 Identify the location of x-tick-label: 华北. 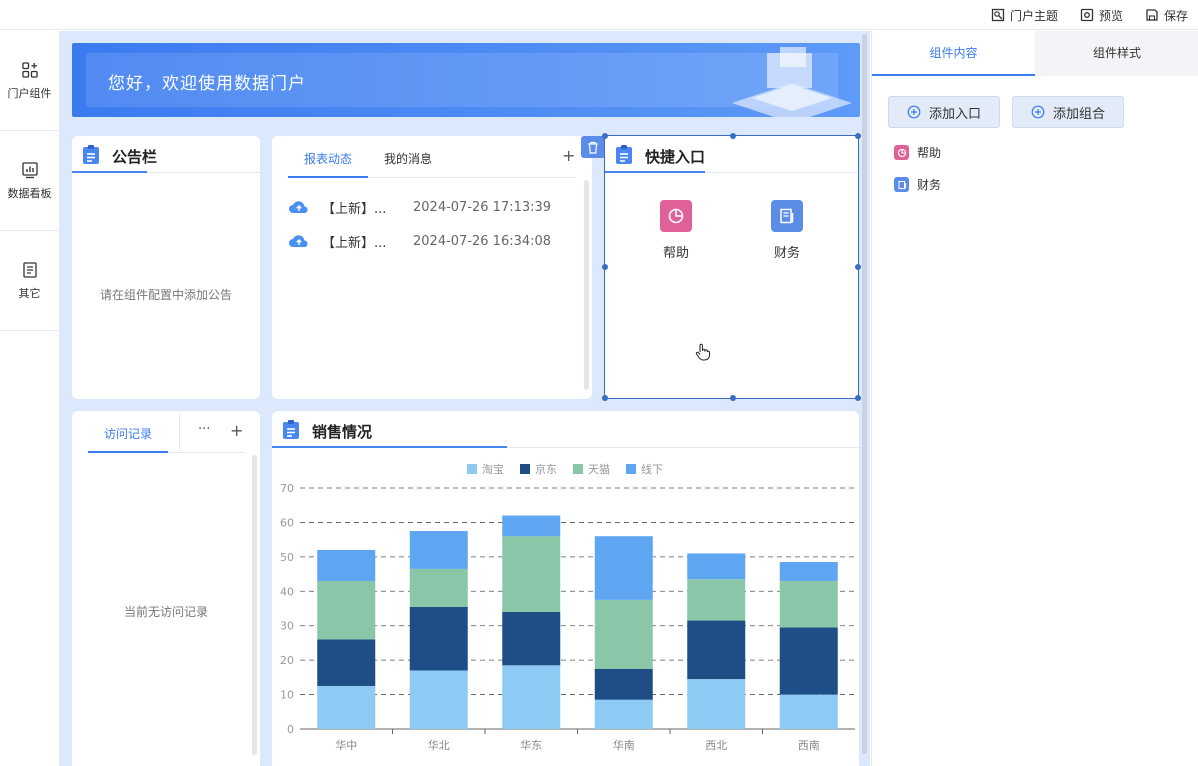
(439, 745).